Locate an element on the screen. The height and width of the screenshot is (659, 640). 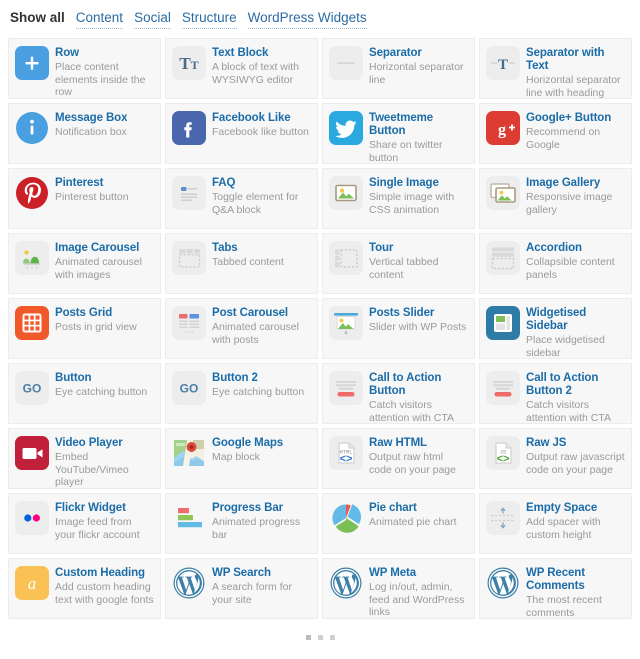
card-text: Empty Space Add spacer with custom height is located at coordinates (575, 521).